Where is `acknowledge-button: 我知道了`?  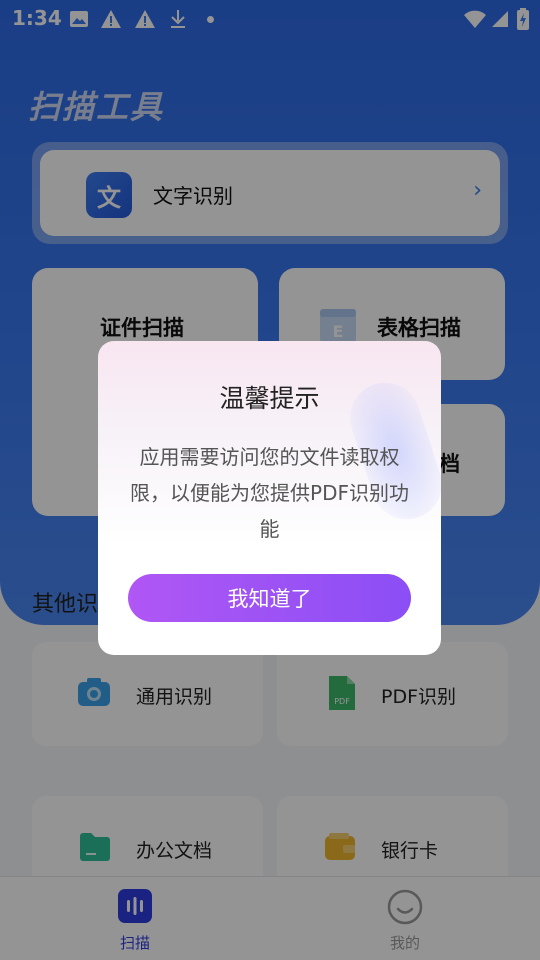 acknowledge-button: 我知道了 is located at coordinates (269, 598).